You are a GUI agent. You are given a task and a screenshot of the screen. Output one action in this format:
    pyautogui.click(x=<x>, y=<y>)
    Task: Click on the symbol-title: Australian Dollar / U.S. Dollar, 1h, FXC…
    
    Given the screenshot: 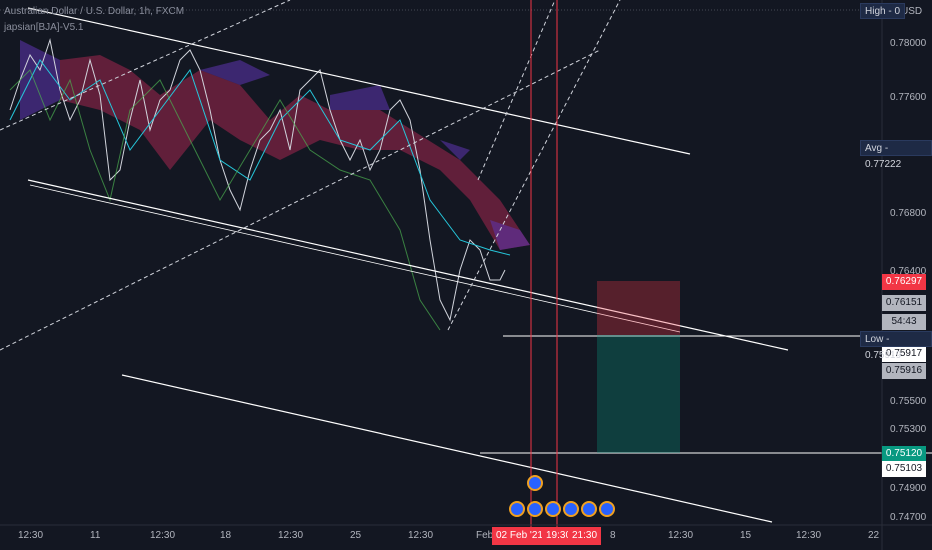 What is the action you would take?
    pyautogui.click(x=94, y=11)
    